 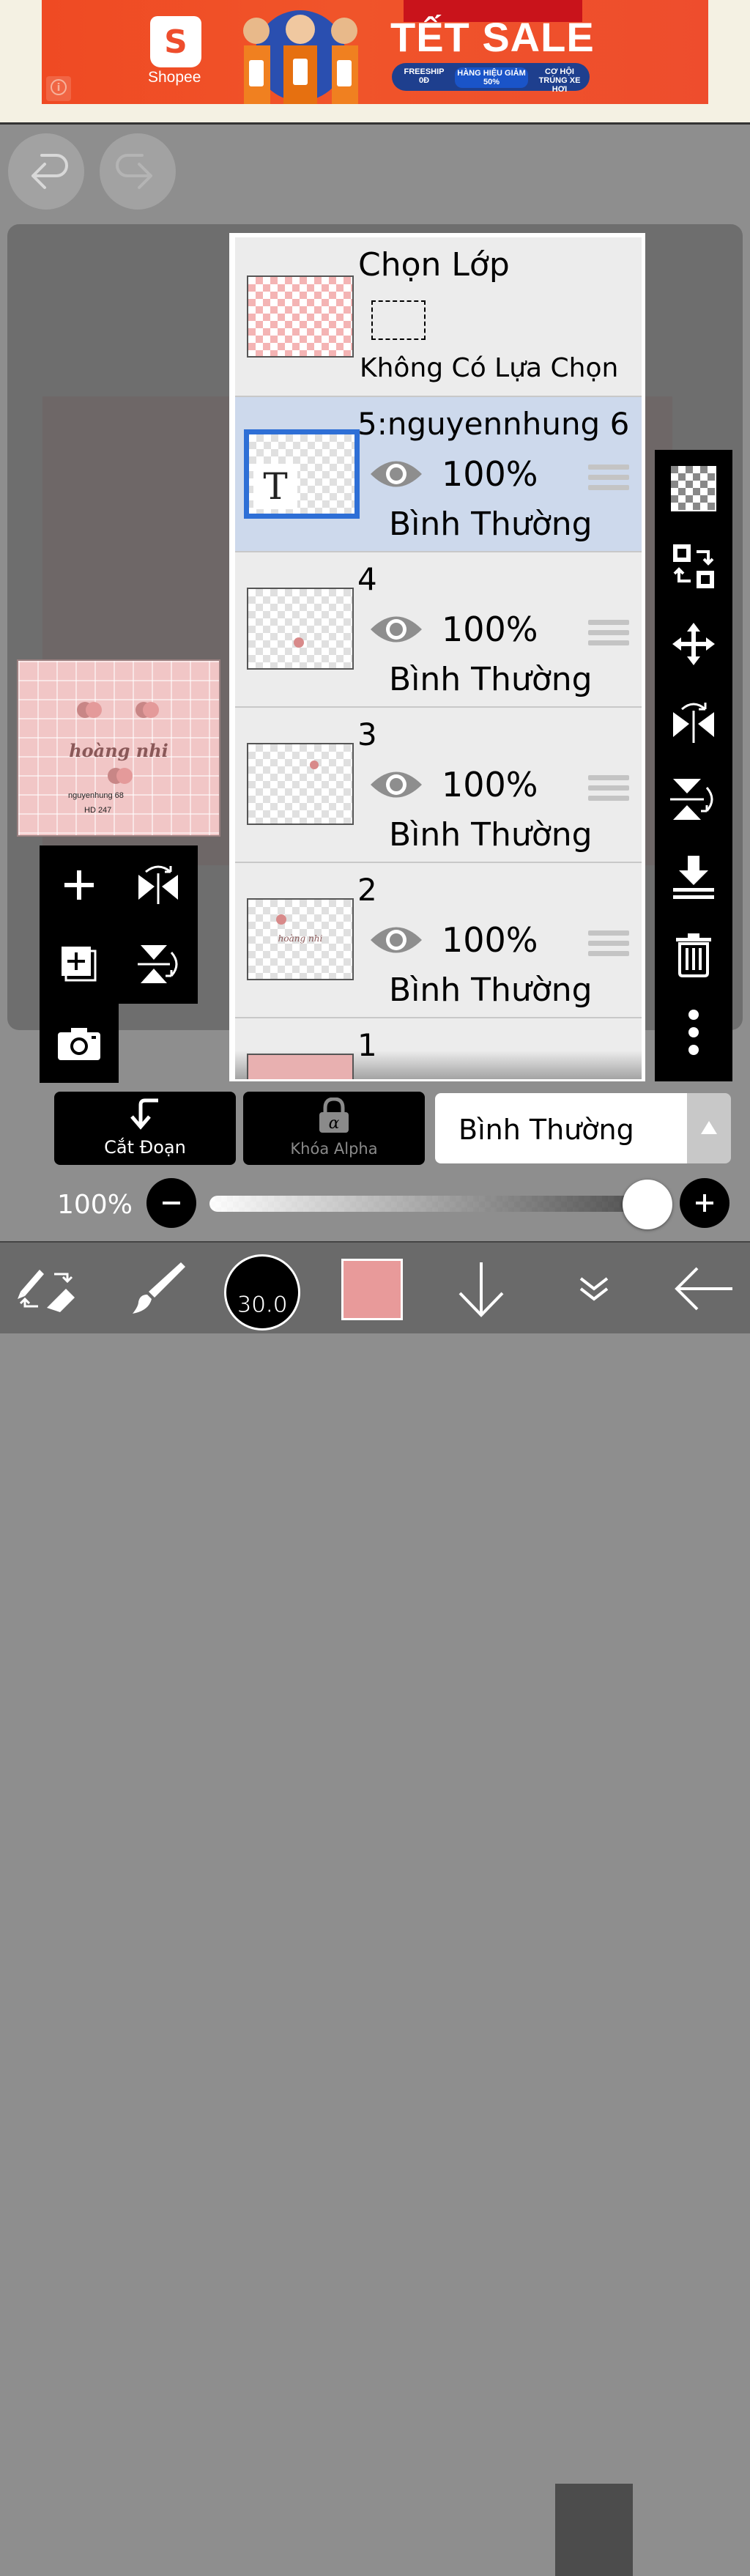 What do you see at coordinates (693, 566) in the screenshot?
I see `swap-layers-button` at bounding box center [693, 566].